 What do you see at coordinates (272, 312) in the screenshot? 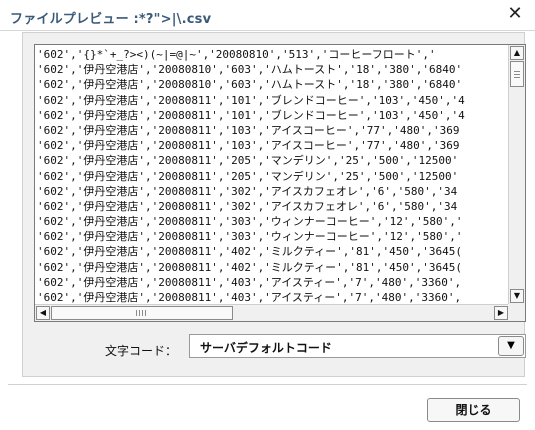
I see `horizontal-scrollbar: ◀ ▶` at bounding box center [272, 312].